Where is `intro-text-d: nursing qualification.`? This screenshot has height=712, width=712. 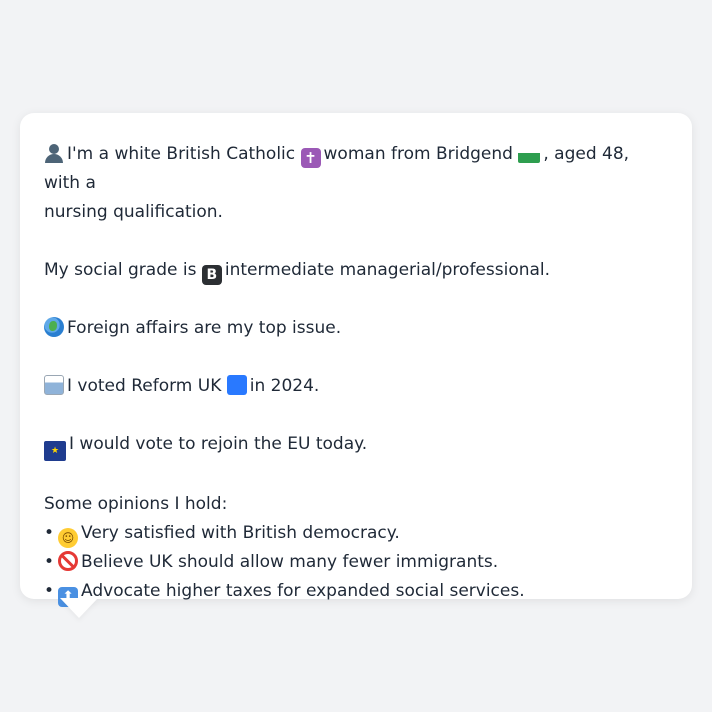 intro-text-d: nursing qualification. is located at coordinates (133, 212).